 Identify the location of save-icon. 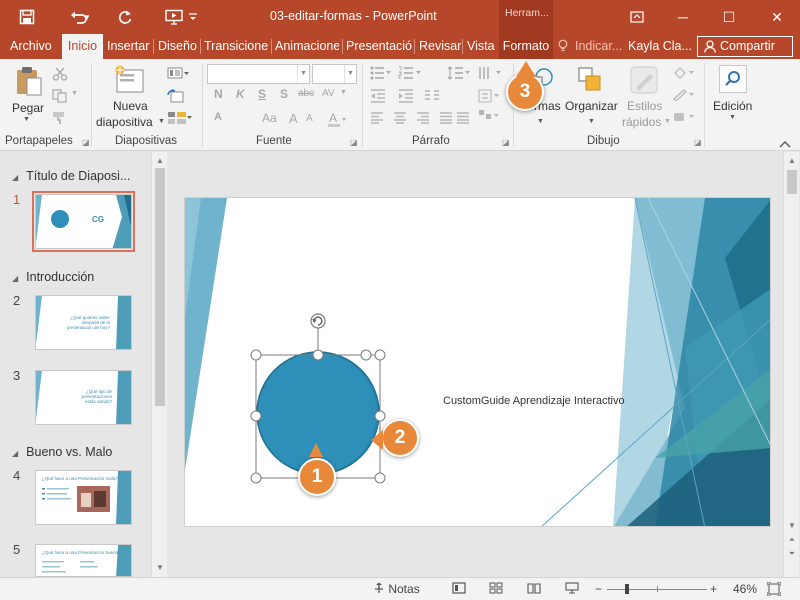
(27, 17).